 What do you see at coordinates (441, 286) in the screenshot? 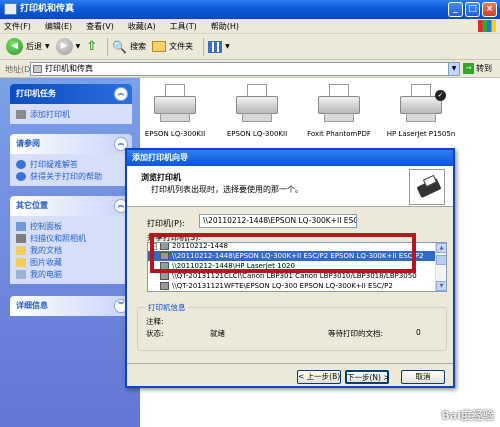
I see `scroll-down-icon: ▼` at bounding box center [441, 286].